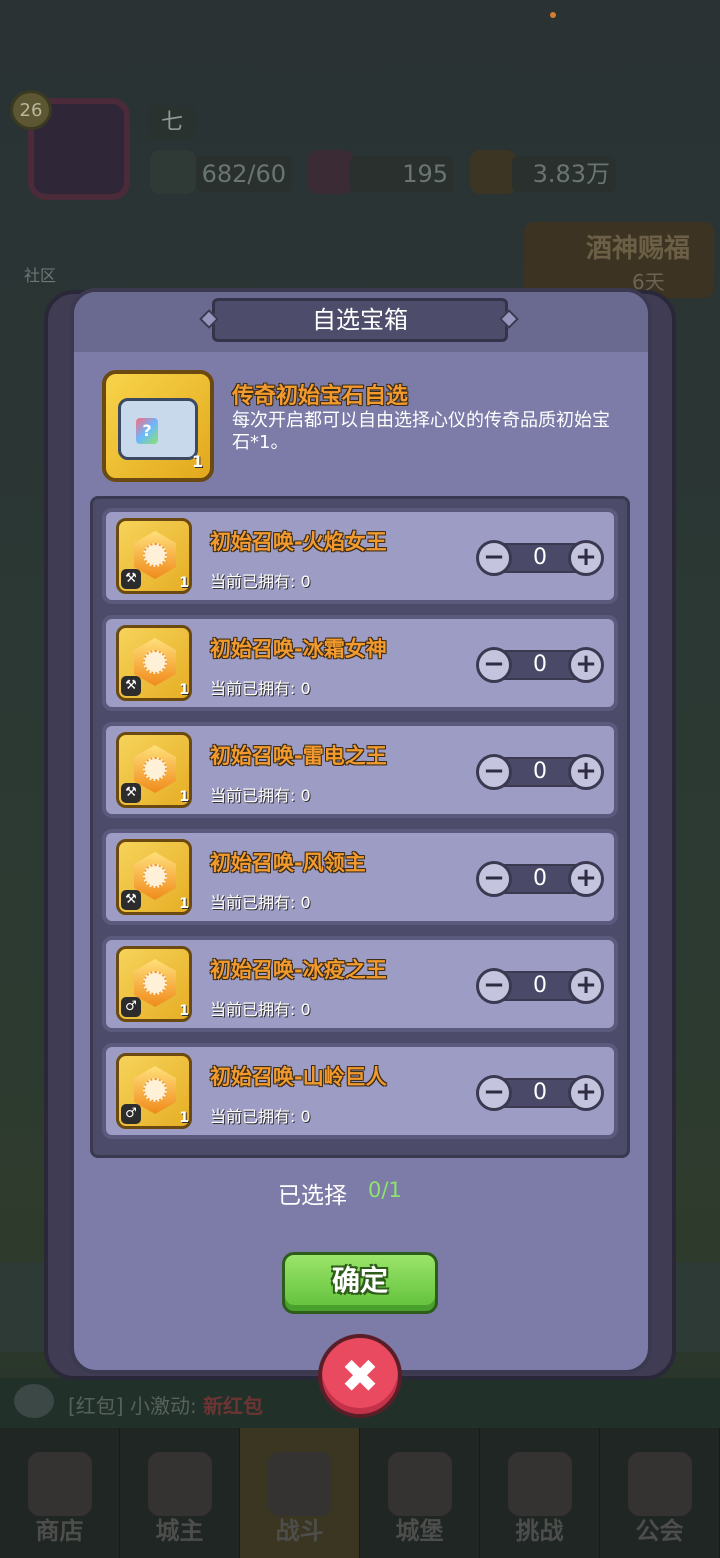 The image size is (720, 1558). What do you see at coordinates (298, 970) in the screenshot?
I see `item-name: 初始召唤-冰疫之王` at bounding box center [298, 970].